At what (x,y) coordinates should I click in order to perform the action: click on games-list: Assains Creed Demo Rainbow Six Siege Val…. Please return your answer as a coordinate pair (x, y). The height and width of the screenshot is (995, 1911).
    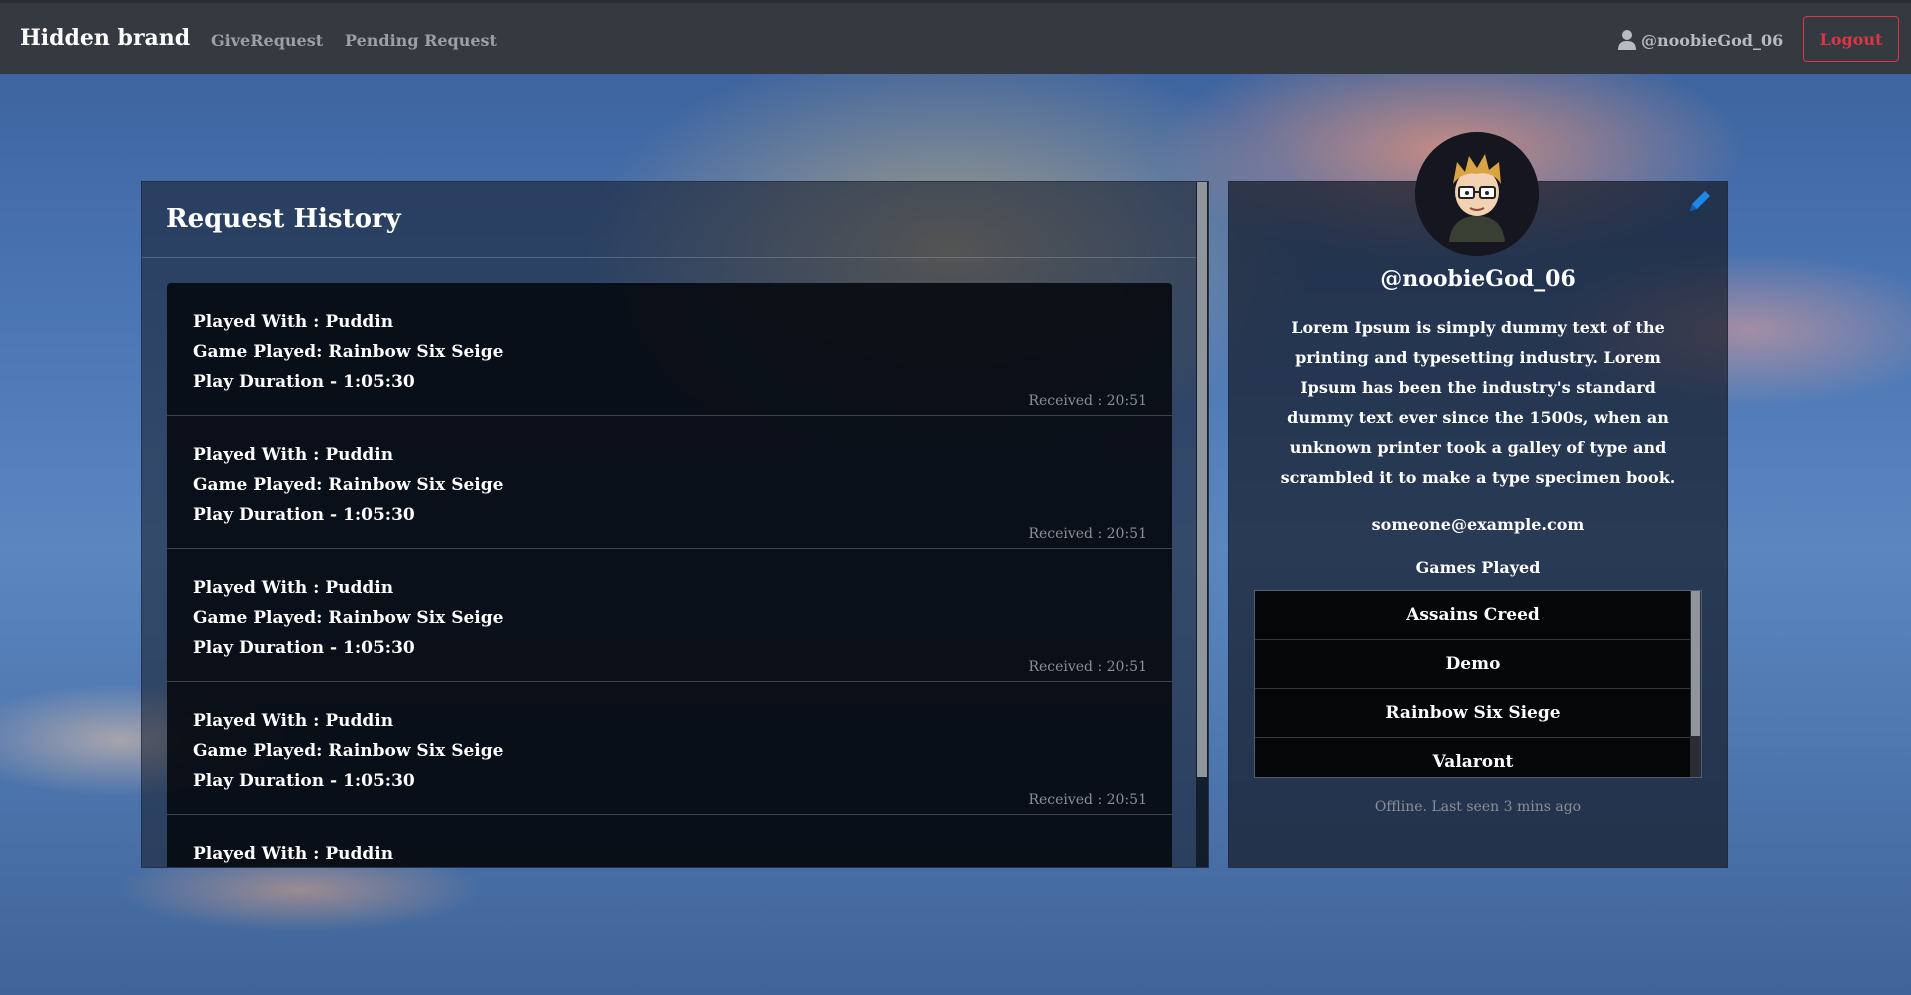
    Looking at the image, I should click on (1478, 684).